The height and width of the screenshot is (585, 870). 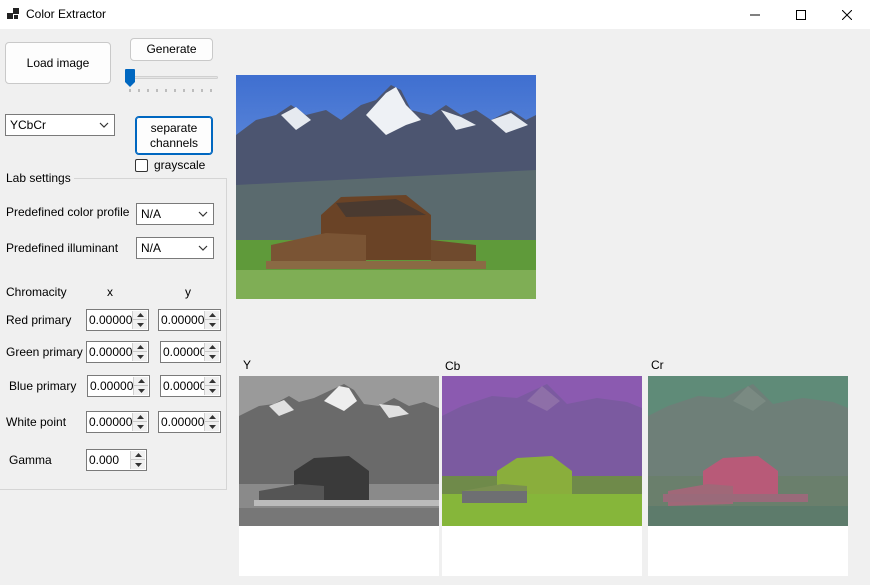 I want to click on source-image, so click(x=386, y=187).